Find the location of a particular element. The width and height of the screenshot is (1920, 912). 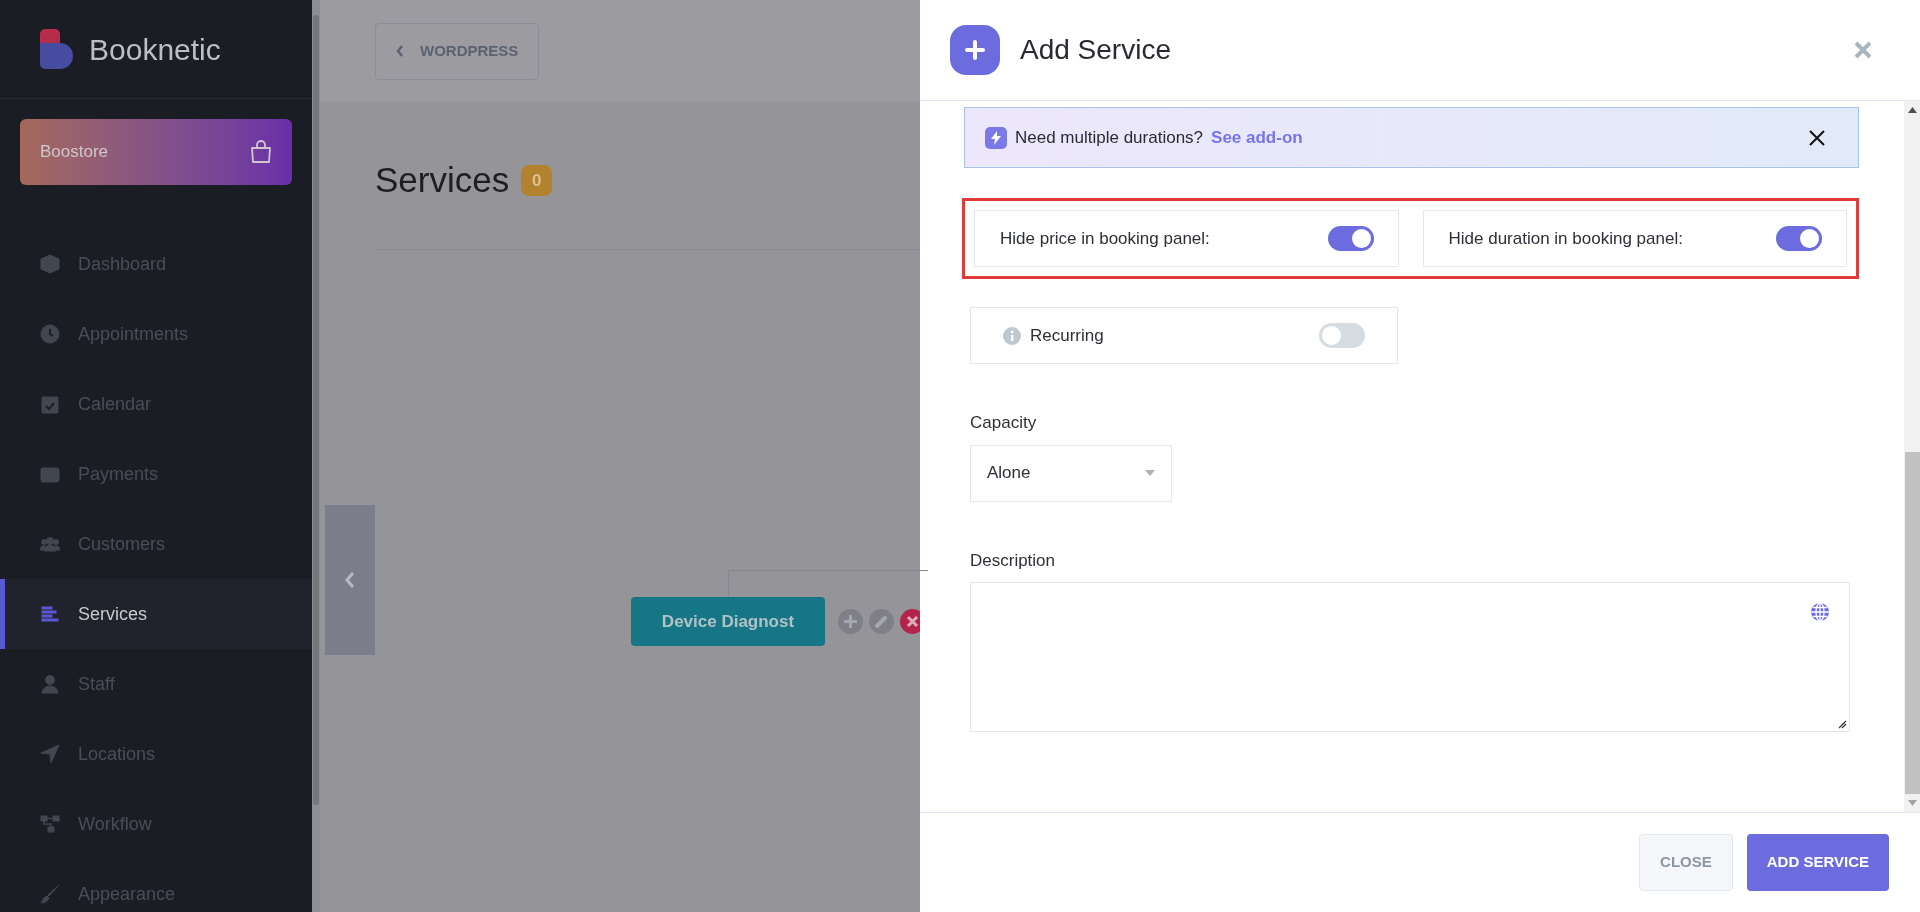

toggle-label: Hide duration in booking panel: is located at coordinates (1565, 238).